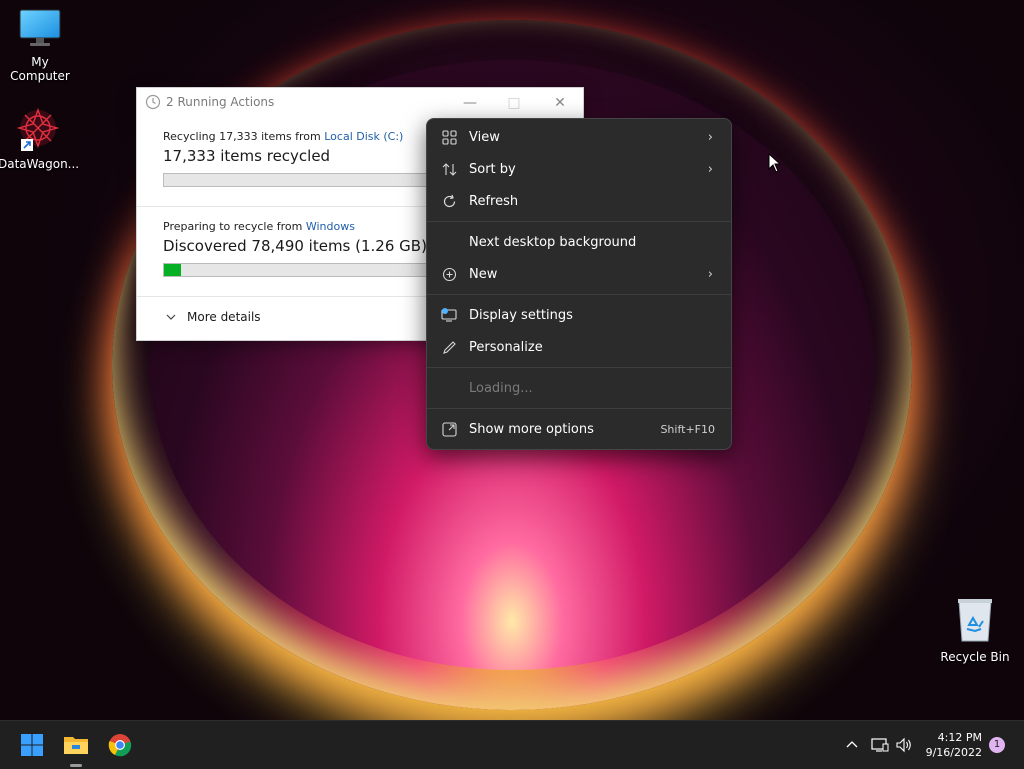  I want to click on recycle-bin-icon, so click(975, 620).